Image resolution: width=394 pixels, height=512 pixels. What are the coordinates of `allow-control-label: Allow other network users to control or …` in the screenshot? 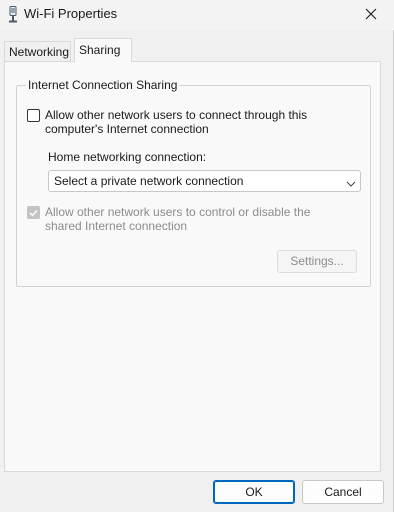 It's located at (190, 219).